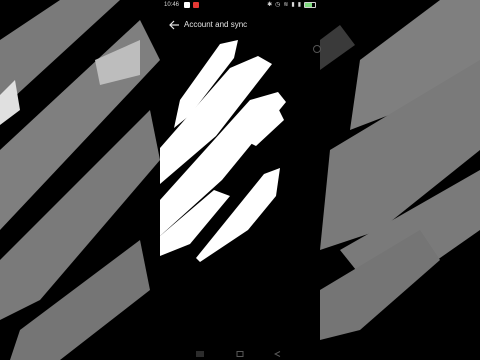  I want to click on back-icon, so click(278, 354).